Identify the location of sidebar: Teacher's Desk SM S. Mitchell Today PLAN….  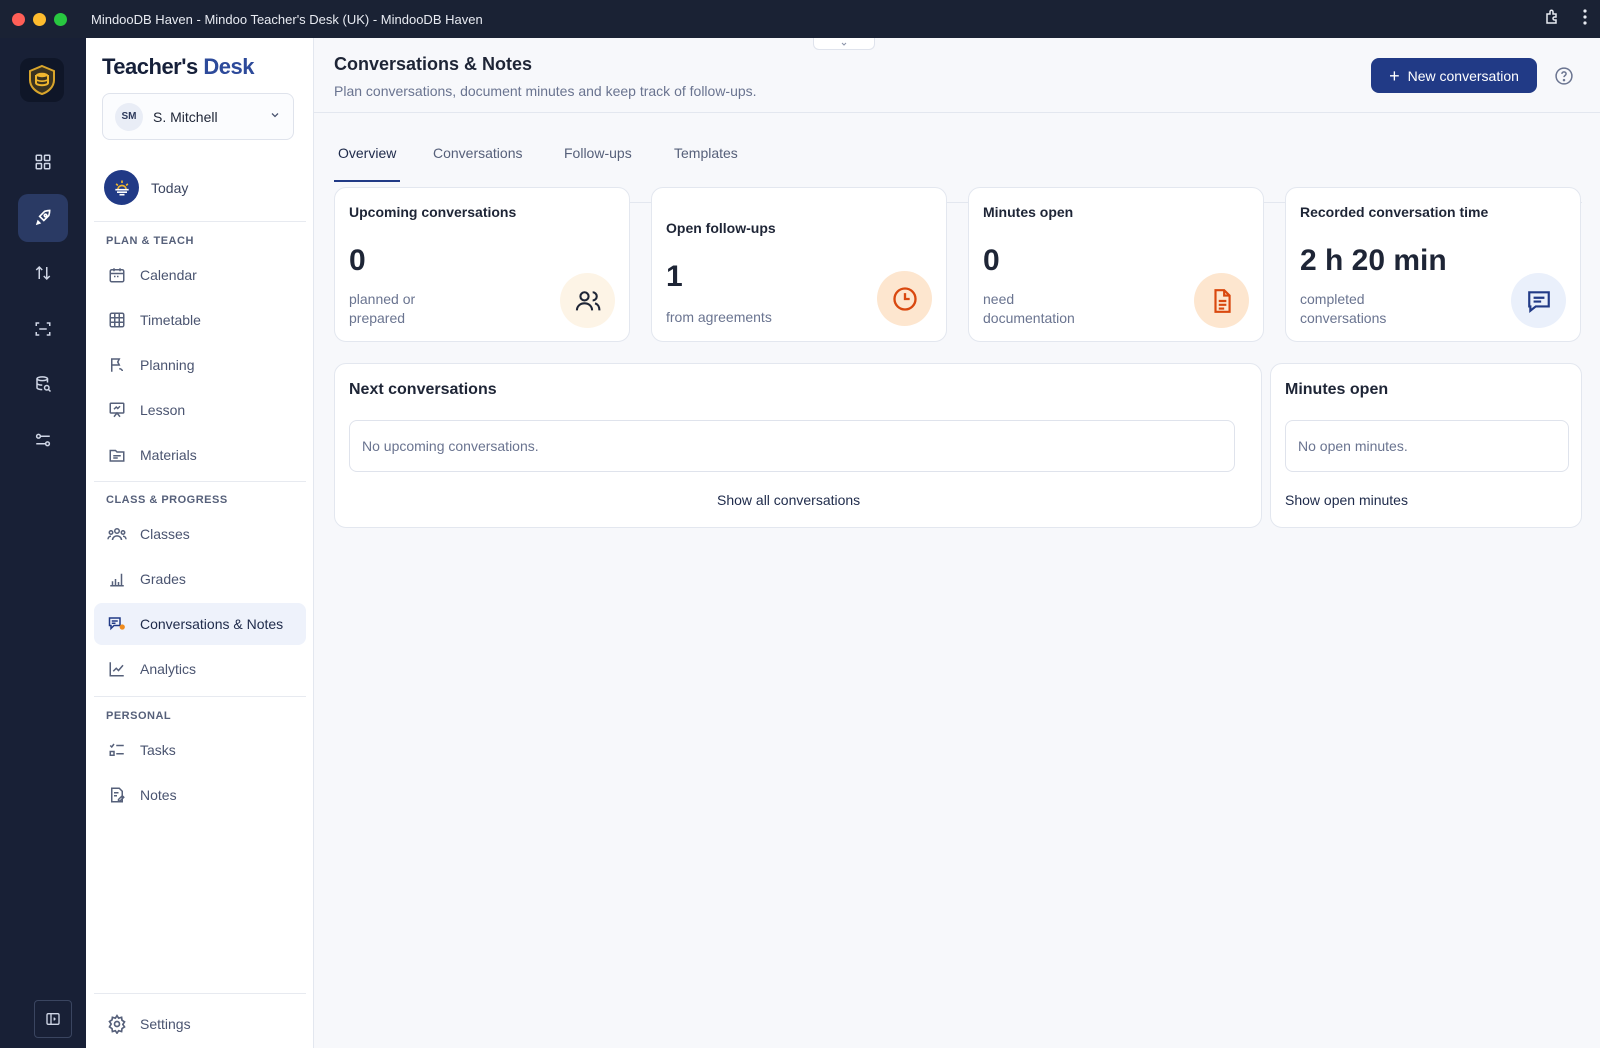
(200, 543).